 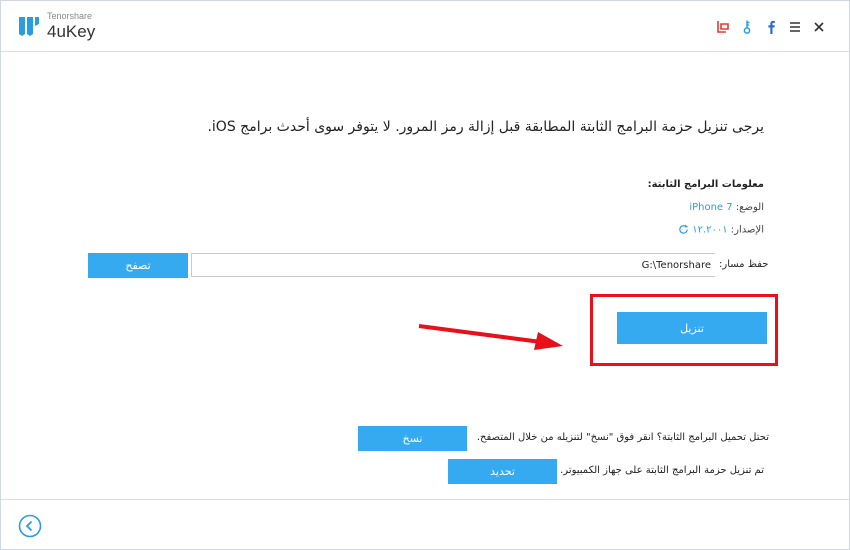 I want to click on arrow-annotation, so click(x=490, y=337).